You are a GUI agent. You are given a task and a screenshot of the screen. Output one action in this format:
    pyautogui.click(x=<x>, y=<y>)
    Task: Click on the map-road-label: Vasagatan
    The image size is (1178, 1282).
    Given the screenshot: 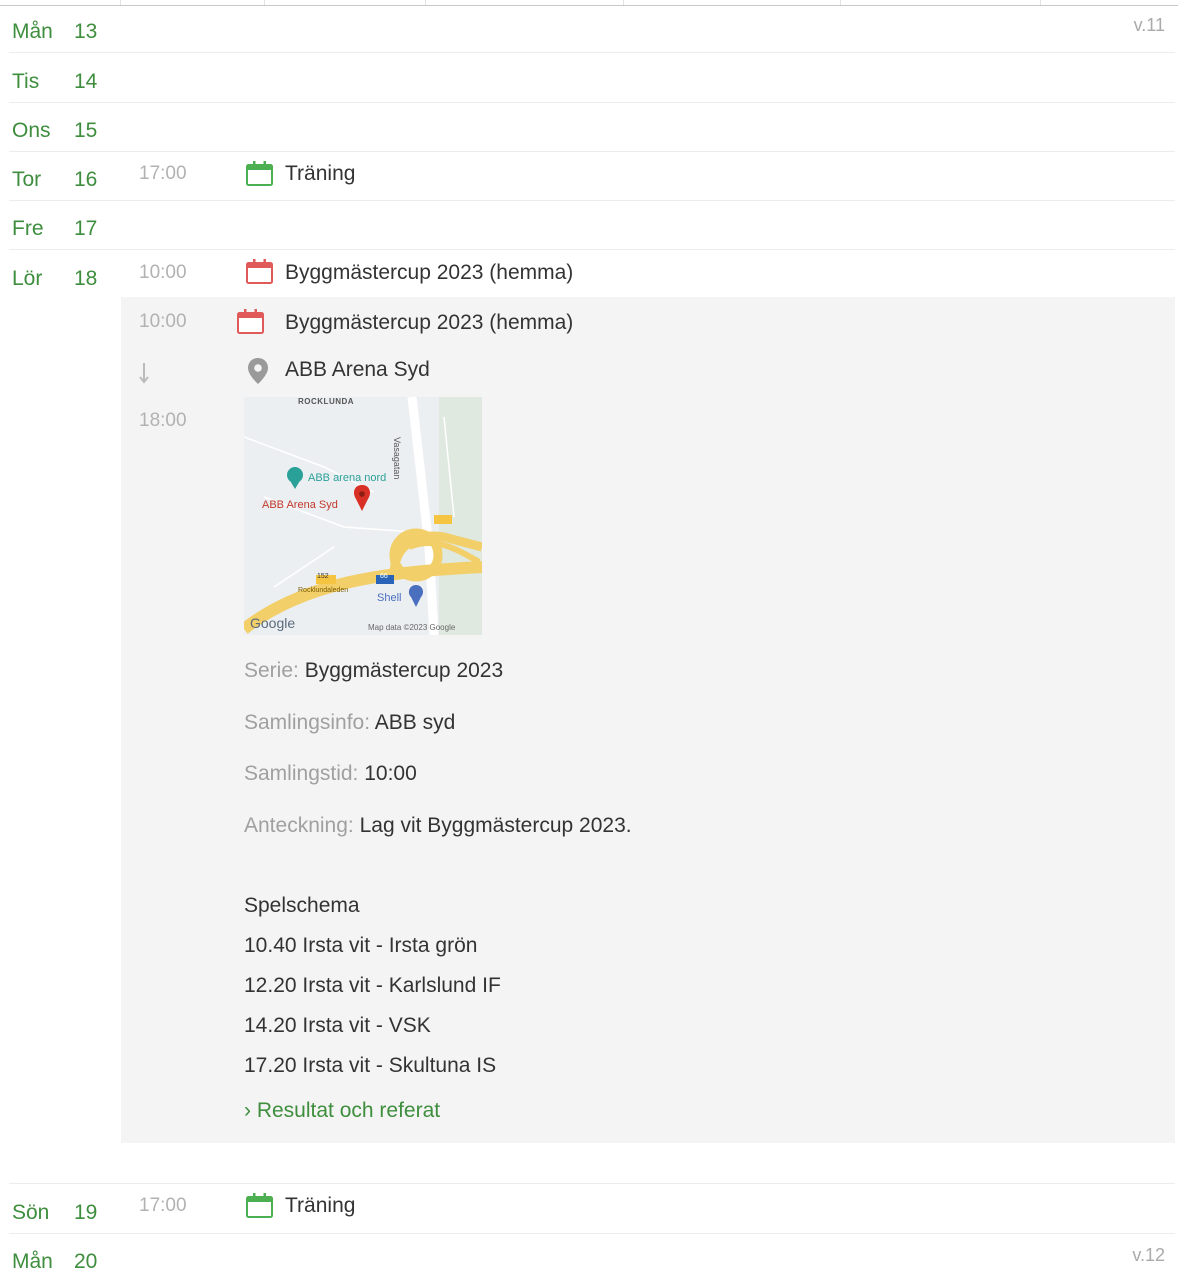 What is the action you would take?
    pyautogui.click(x=397, y=458)
    